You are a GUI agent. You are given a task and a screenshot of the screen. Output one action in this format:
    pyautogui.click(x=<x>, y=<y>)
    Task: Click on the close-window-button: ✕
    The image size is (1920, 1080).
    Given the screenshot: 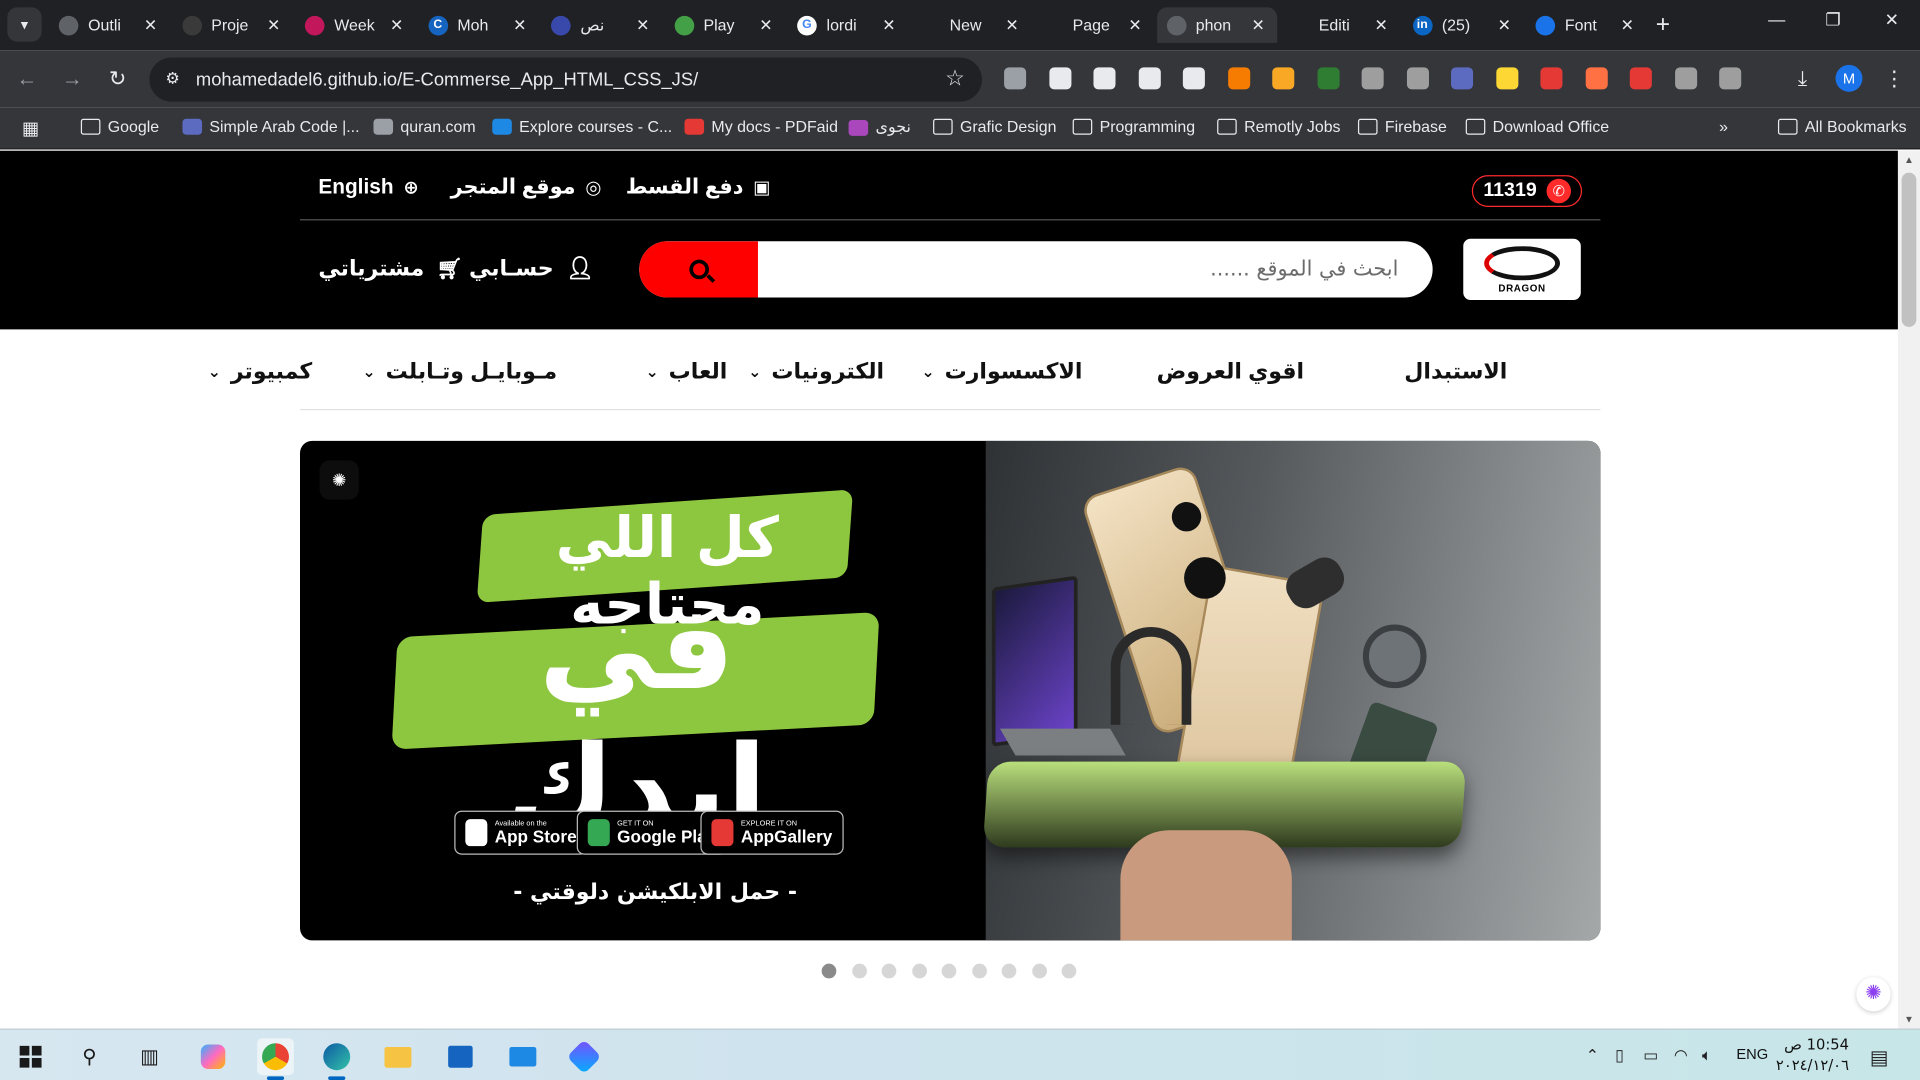 What is the action you would take?
    pyautogui.click(x=1891, y=20)
    